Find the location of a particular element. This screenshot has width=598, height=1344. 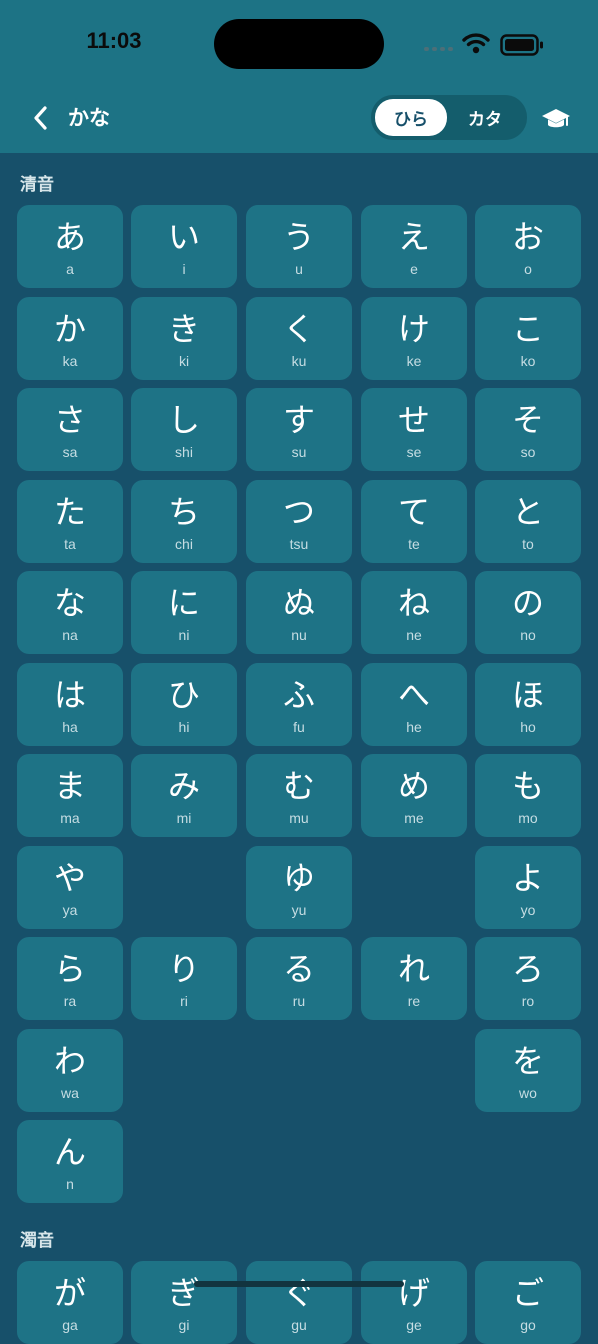

romaji-label: hi is located at coordinates (184, 727).